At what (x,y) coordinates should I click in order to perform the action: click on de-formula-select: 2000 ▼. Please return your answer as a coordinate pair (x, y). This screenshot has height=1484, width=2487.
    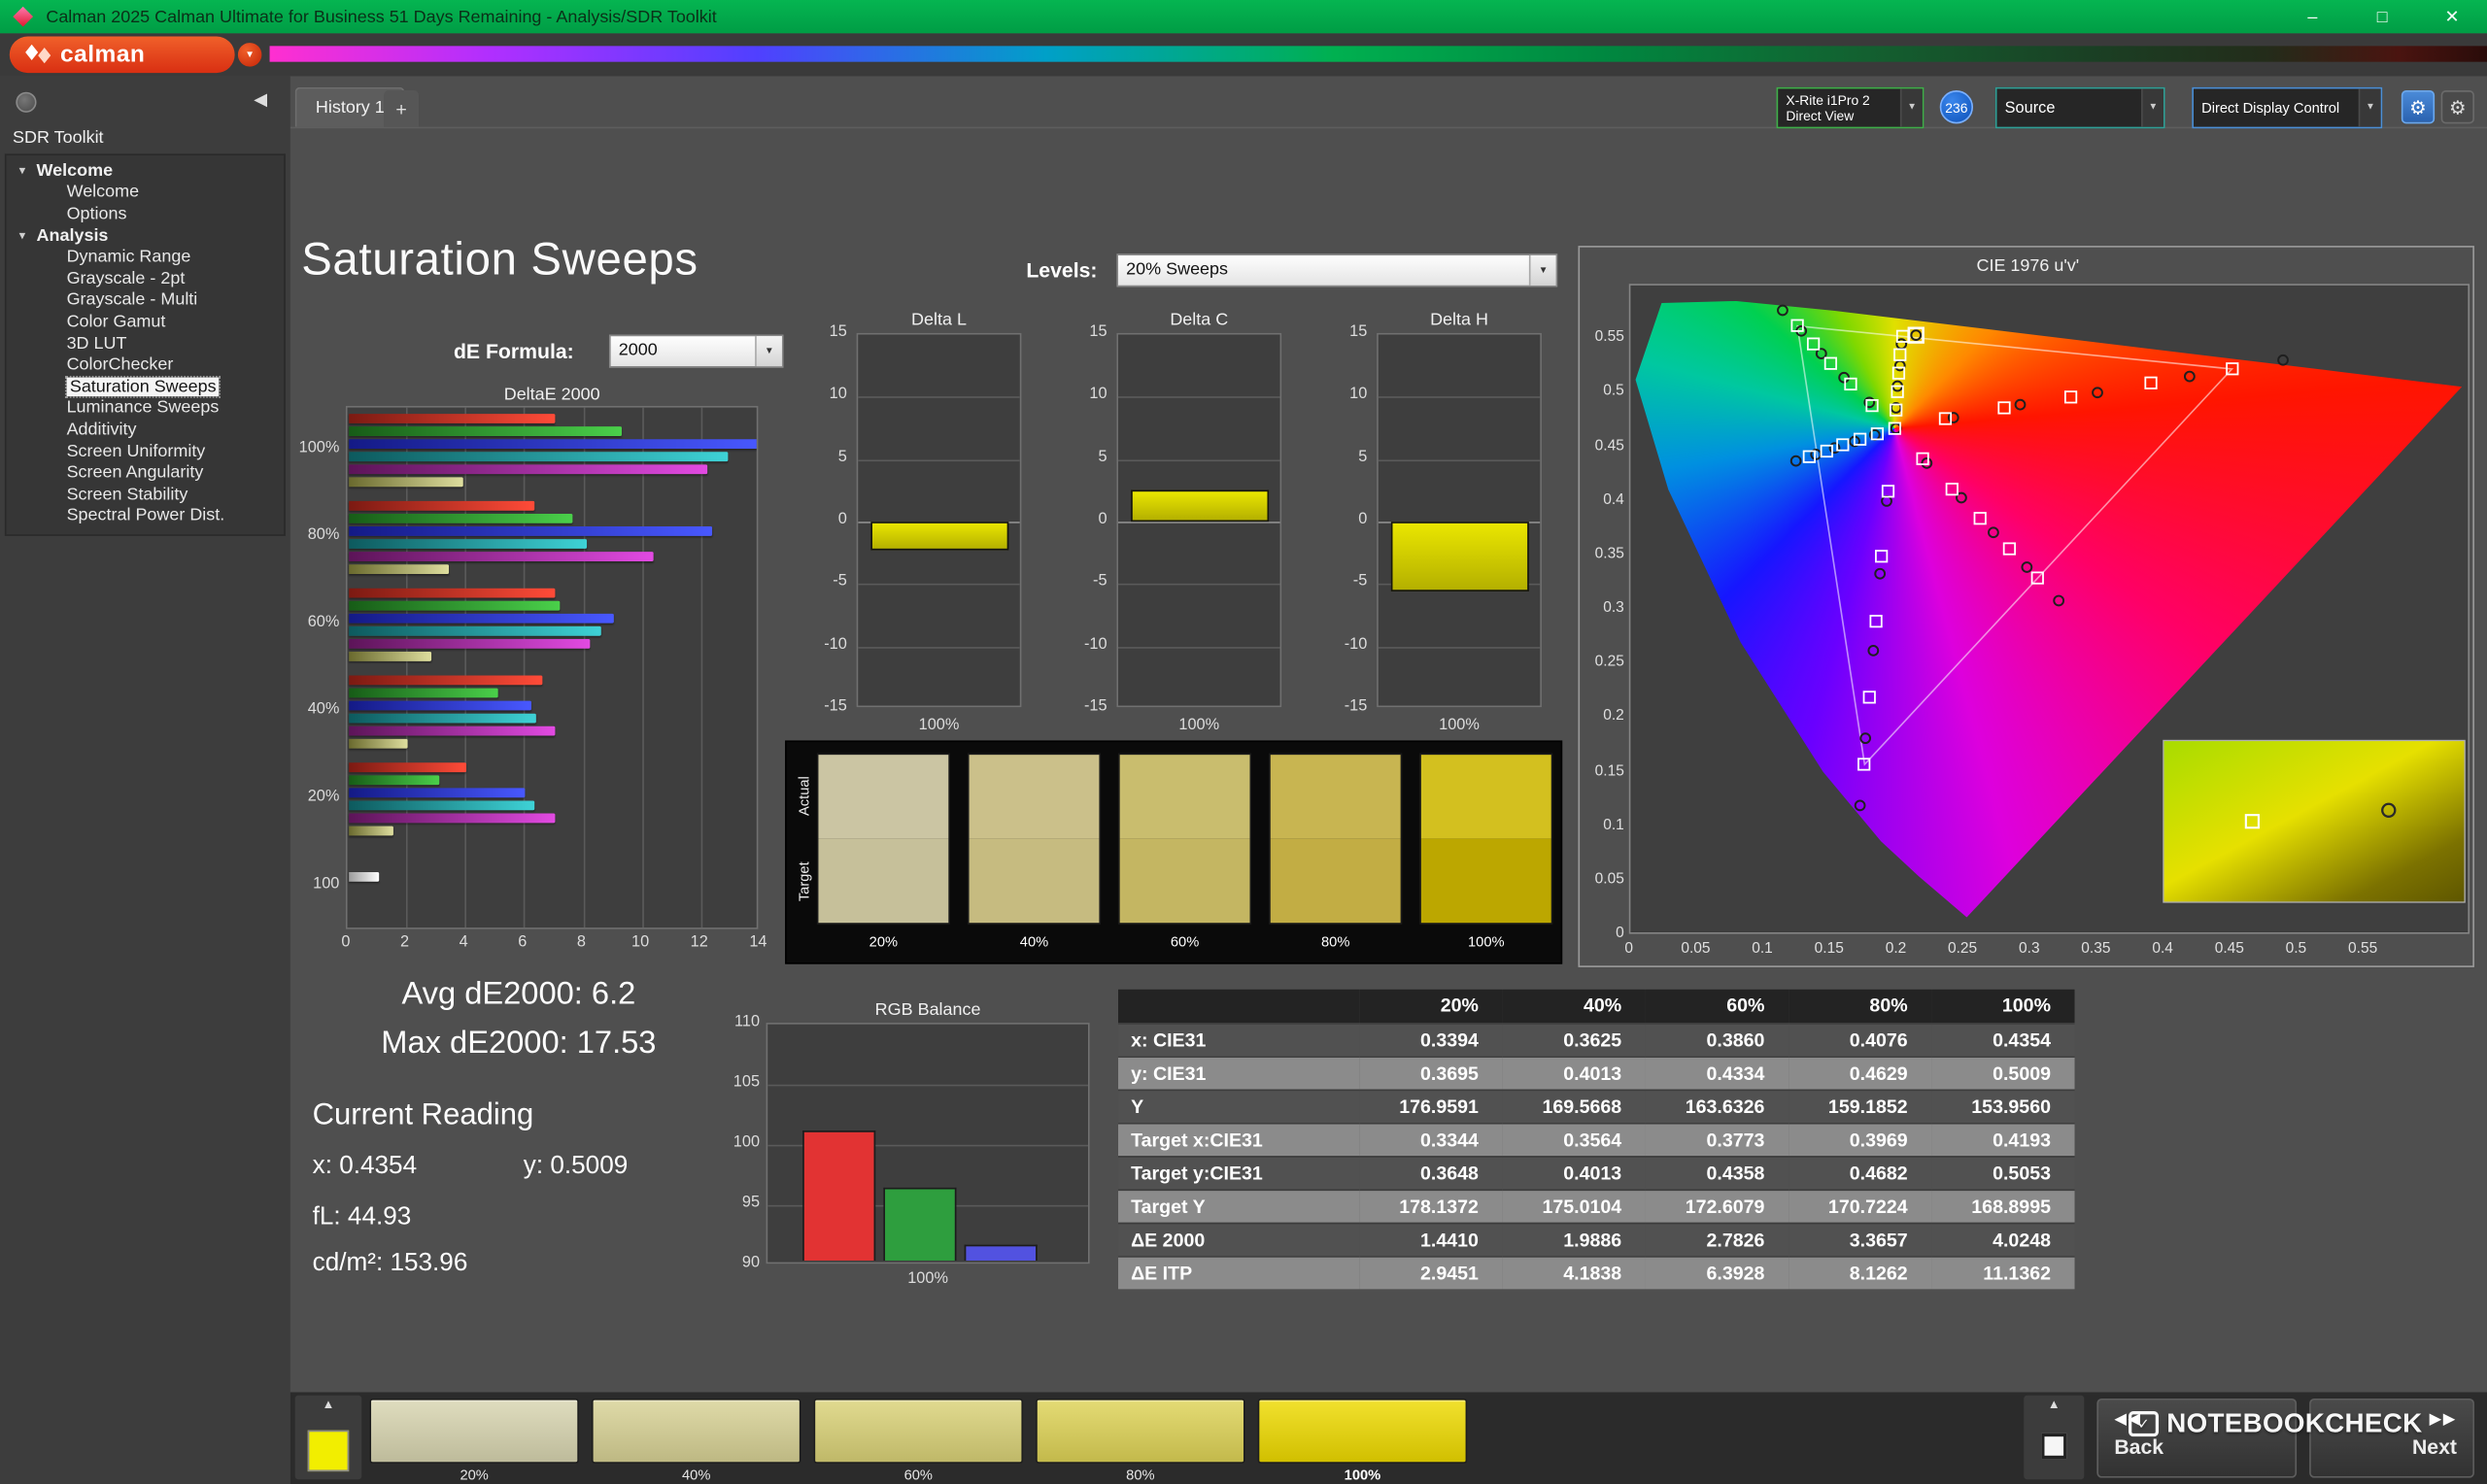
    Looking at the image, I should click on (696, 351).